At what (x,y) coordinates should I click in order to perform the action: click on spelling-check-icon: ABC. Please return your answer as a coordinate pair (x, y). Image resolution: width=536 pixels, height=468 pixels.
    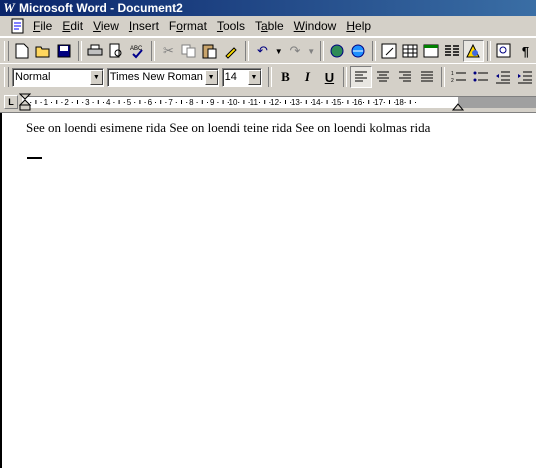
    Looking at the image, I should click on (136, 52).